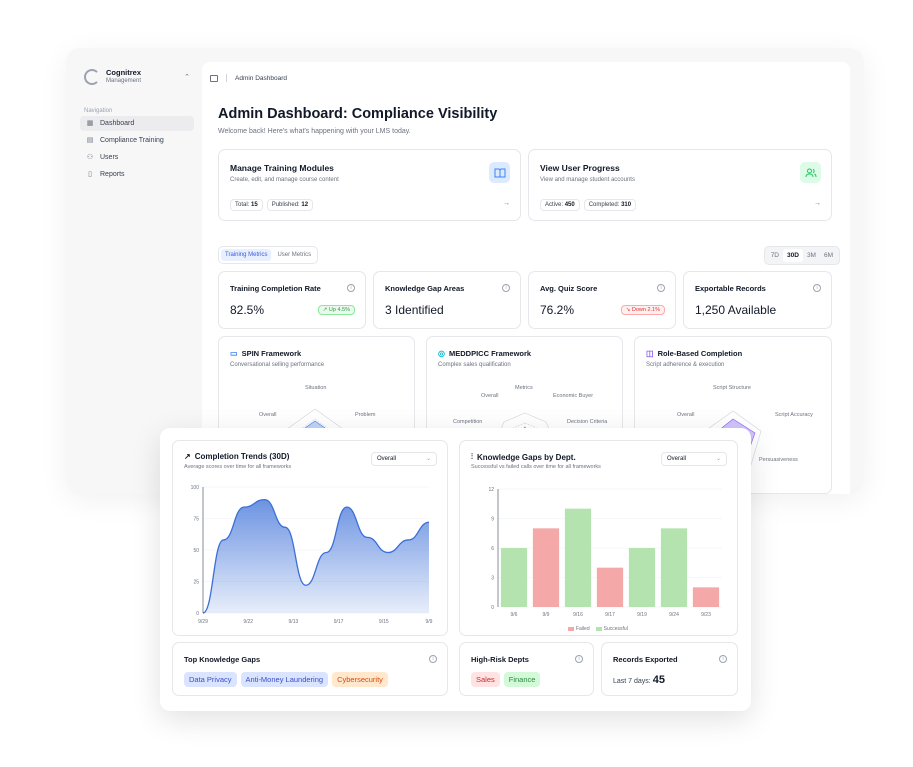 The height and width of the screenshot is (767, 913). Describe the element at coordinates (736, 310) in the screenshot. I see `metric-value: 1,250 Available` at that location.